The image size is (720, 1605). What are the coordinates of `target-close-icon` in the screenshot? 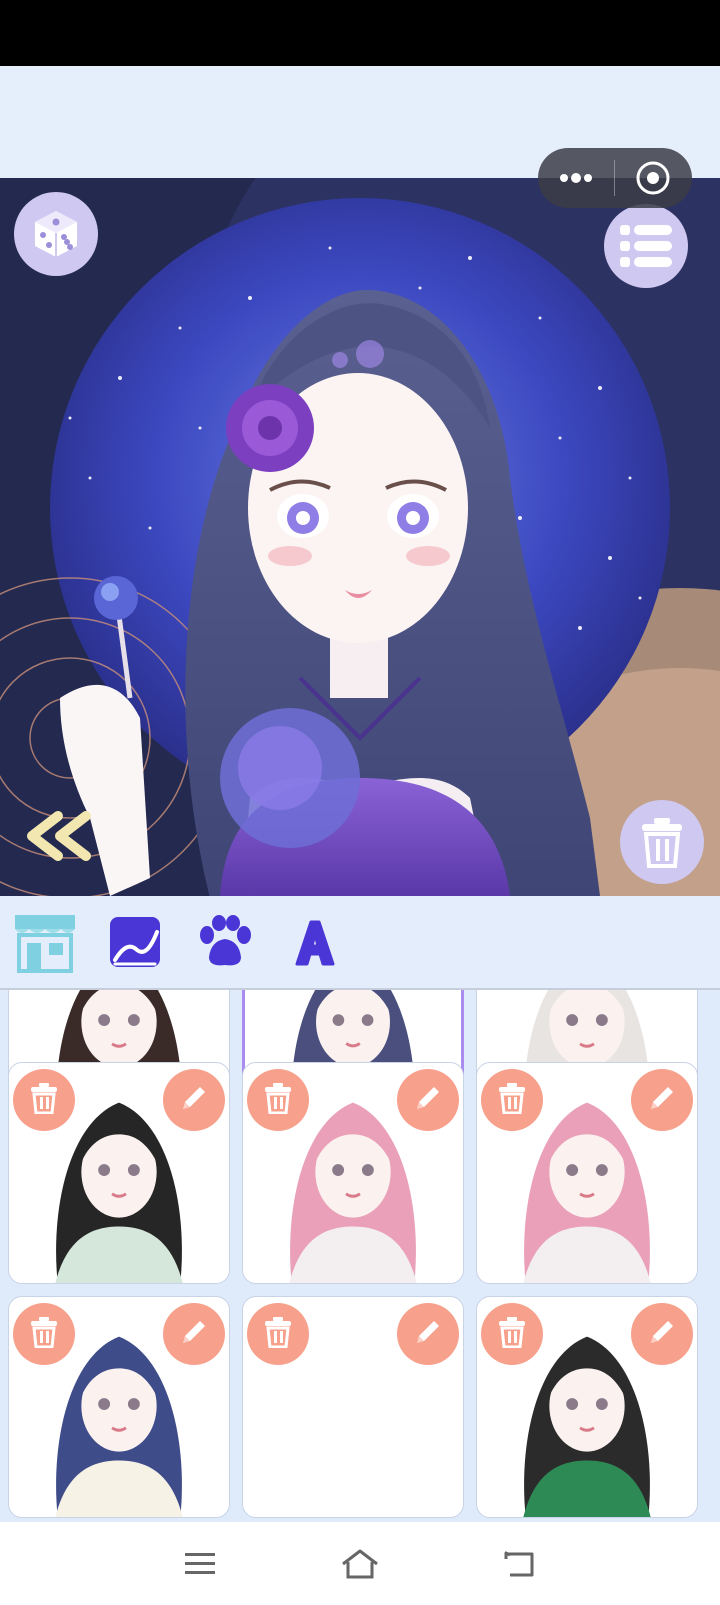 It's located at (653, 178).